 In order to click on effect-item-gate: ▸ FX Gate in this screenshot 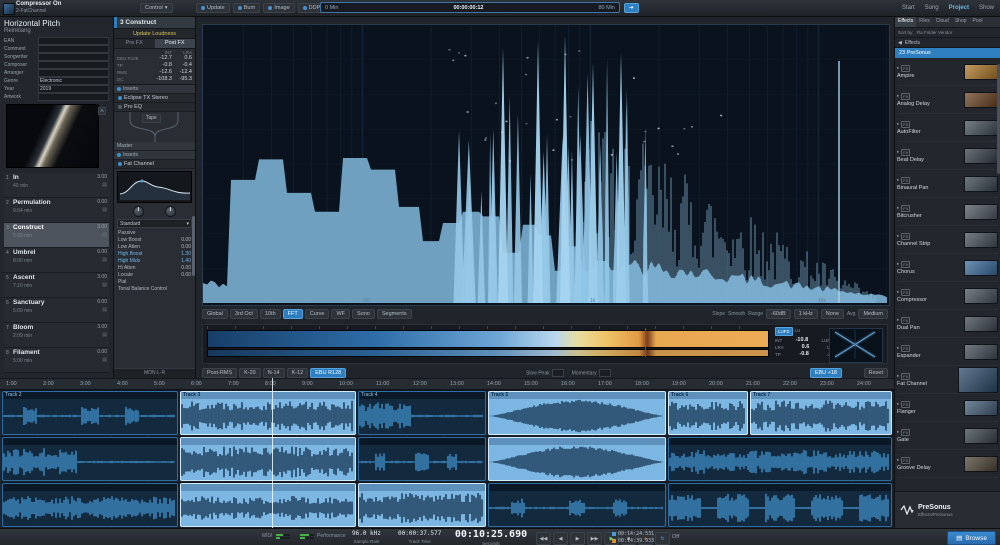, I will do `click(947, 436)`.